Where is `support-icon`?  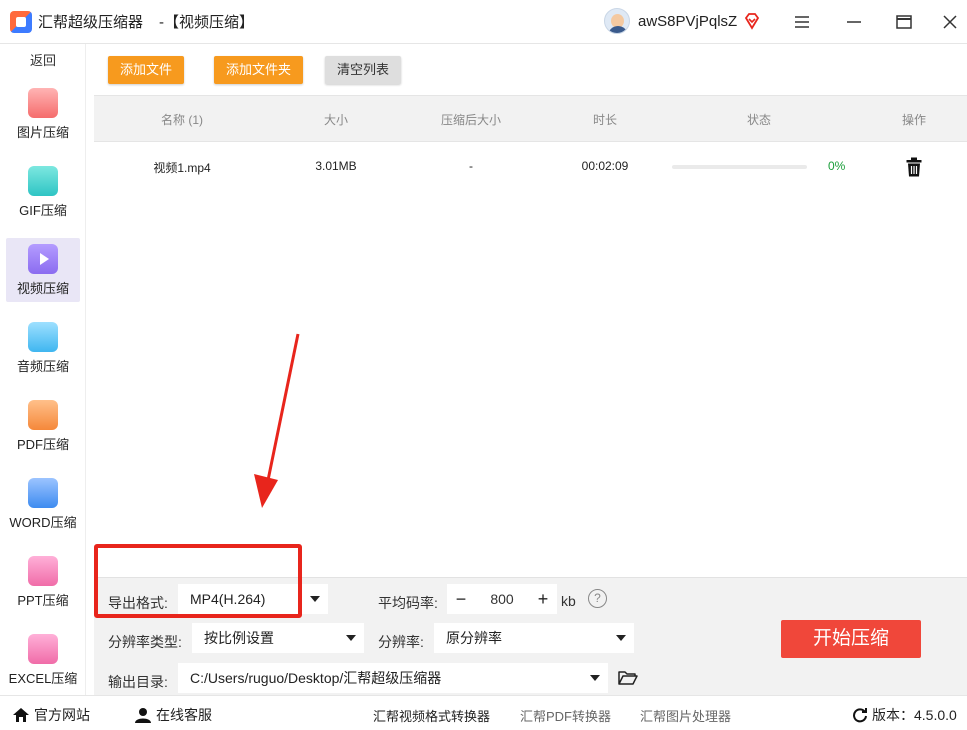 support-icon is located at coordinates (143, 715).